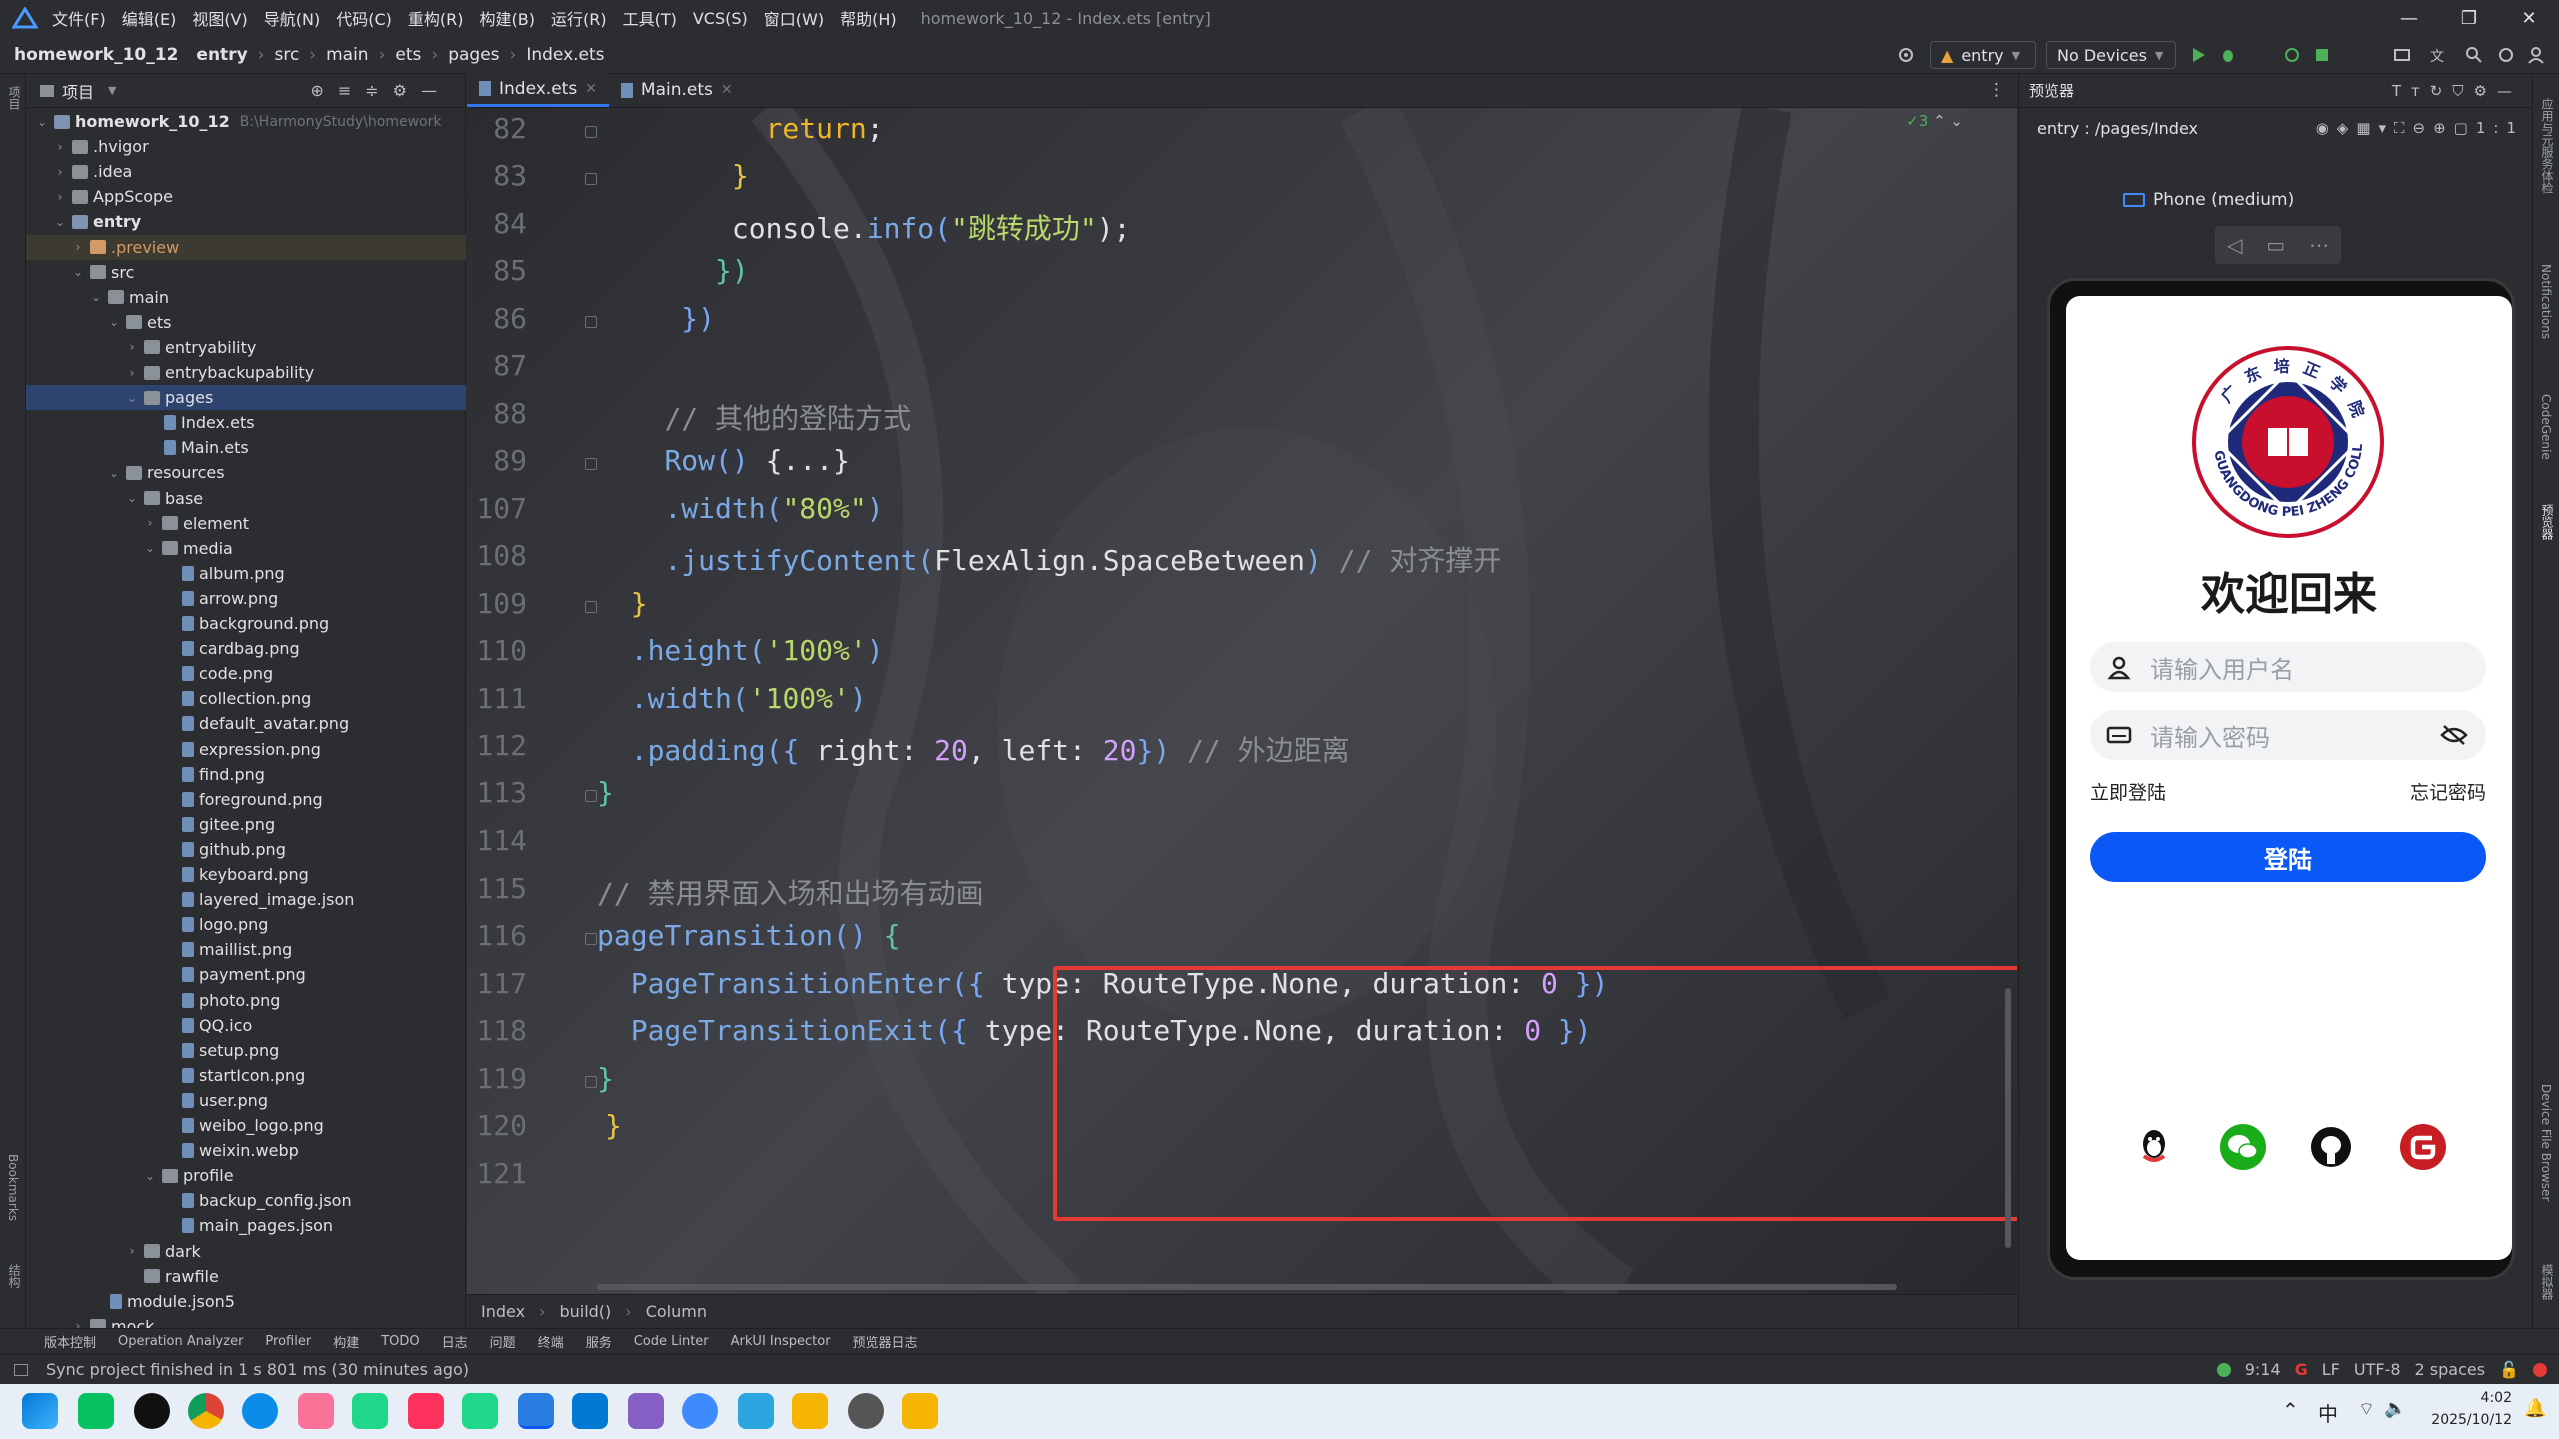 This screenshot has width=2559, height=1439. I want to click on tree-item-logo-png: logo.png, so click(246, 924).